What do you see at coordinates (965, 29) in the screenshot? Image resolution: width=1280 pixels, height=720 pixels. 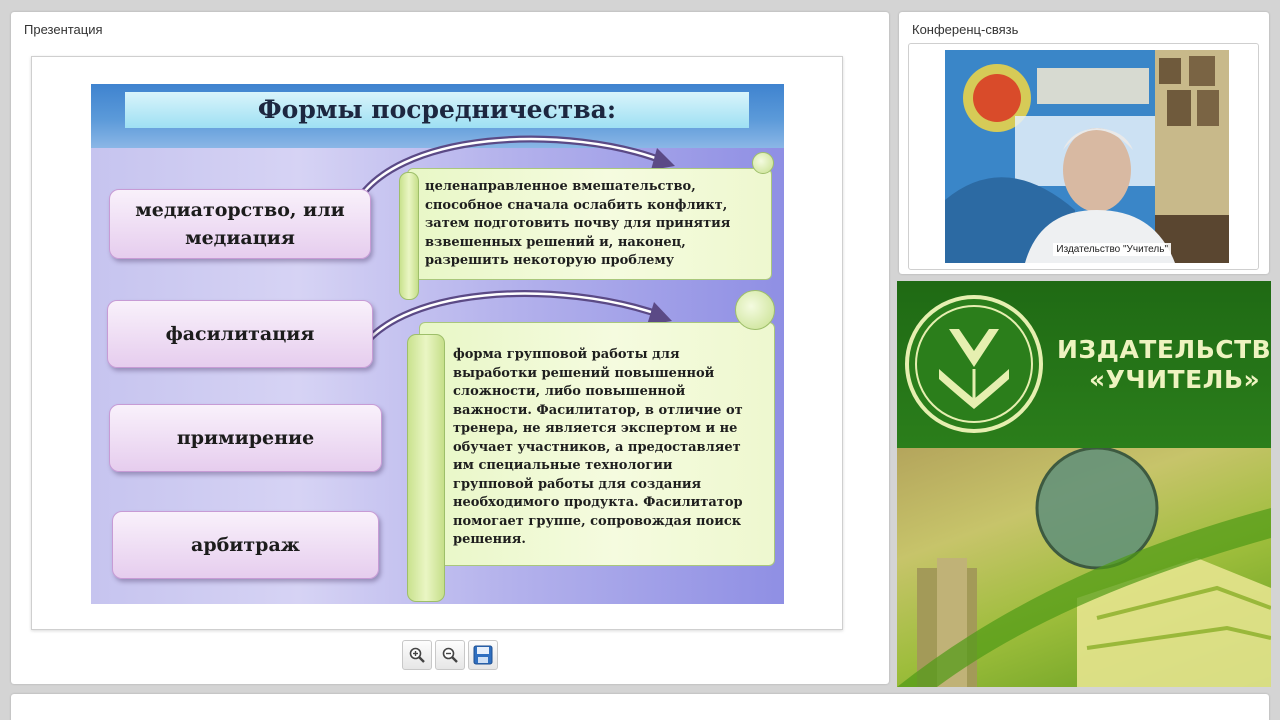 I see `conference-panel-title: Конференц-связь` at bounding box center [965, 29].